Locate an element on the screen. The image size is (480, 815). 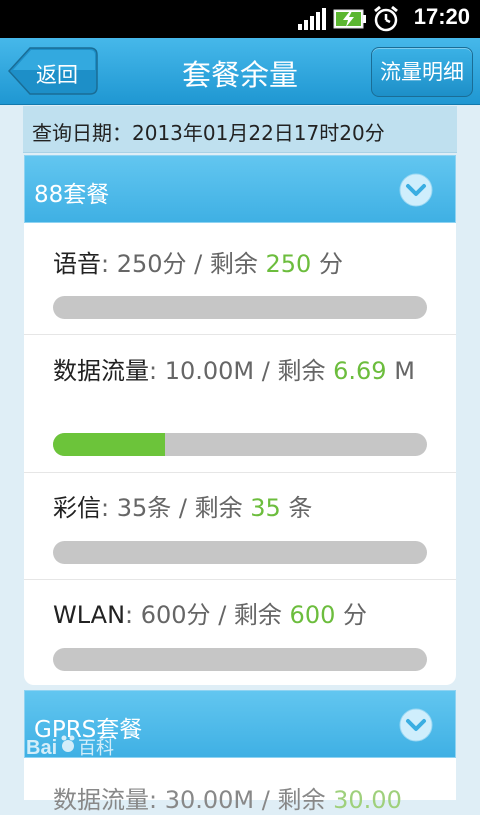
usage-progress-fill is located at coordinates (109, 444).